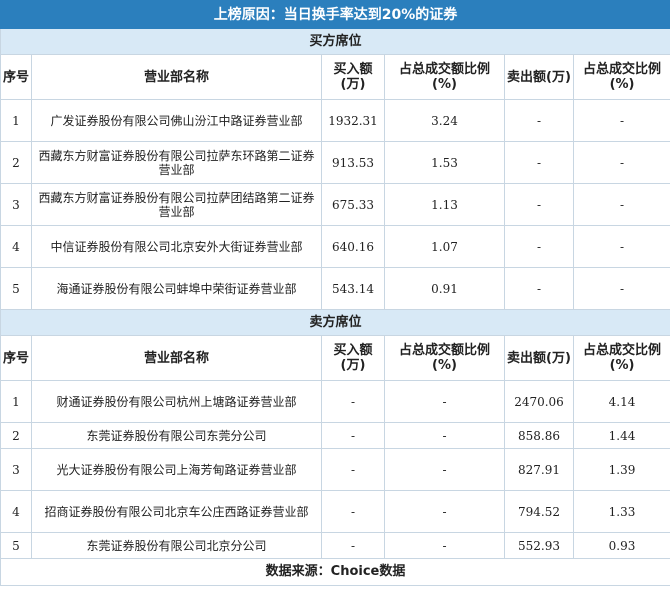  Describe the element at coordinates (539, 545) in the screenshot. I see `sell-amount: 552.93` at that location.